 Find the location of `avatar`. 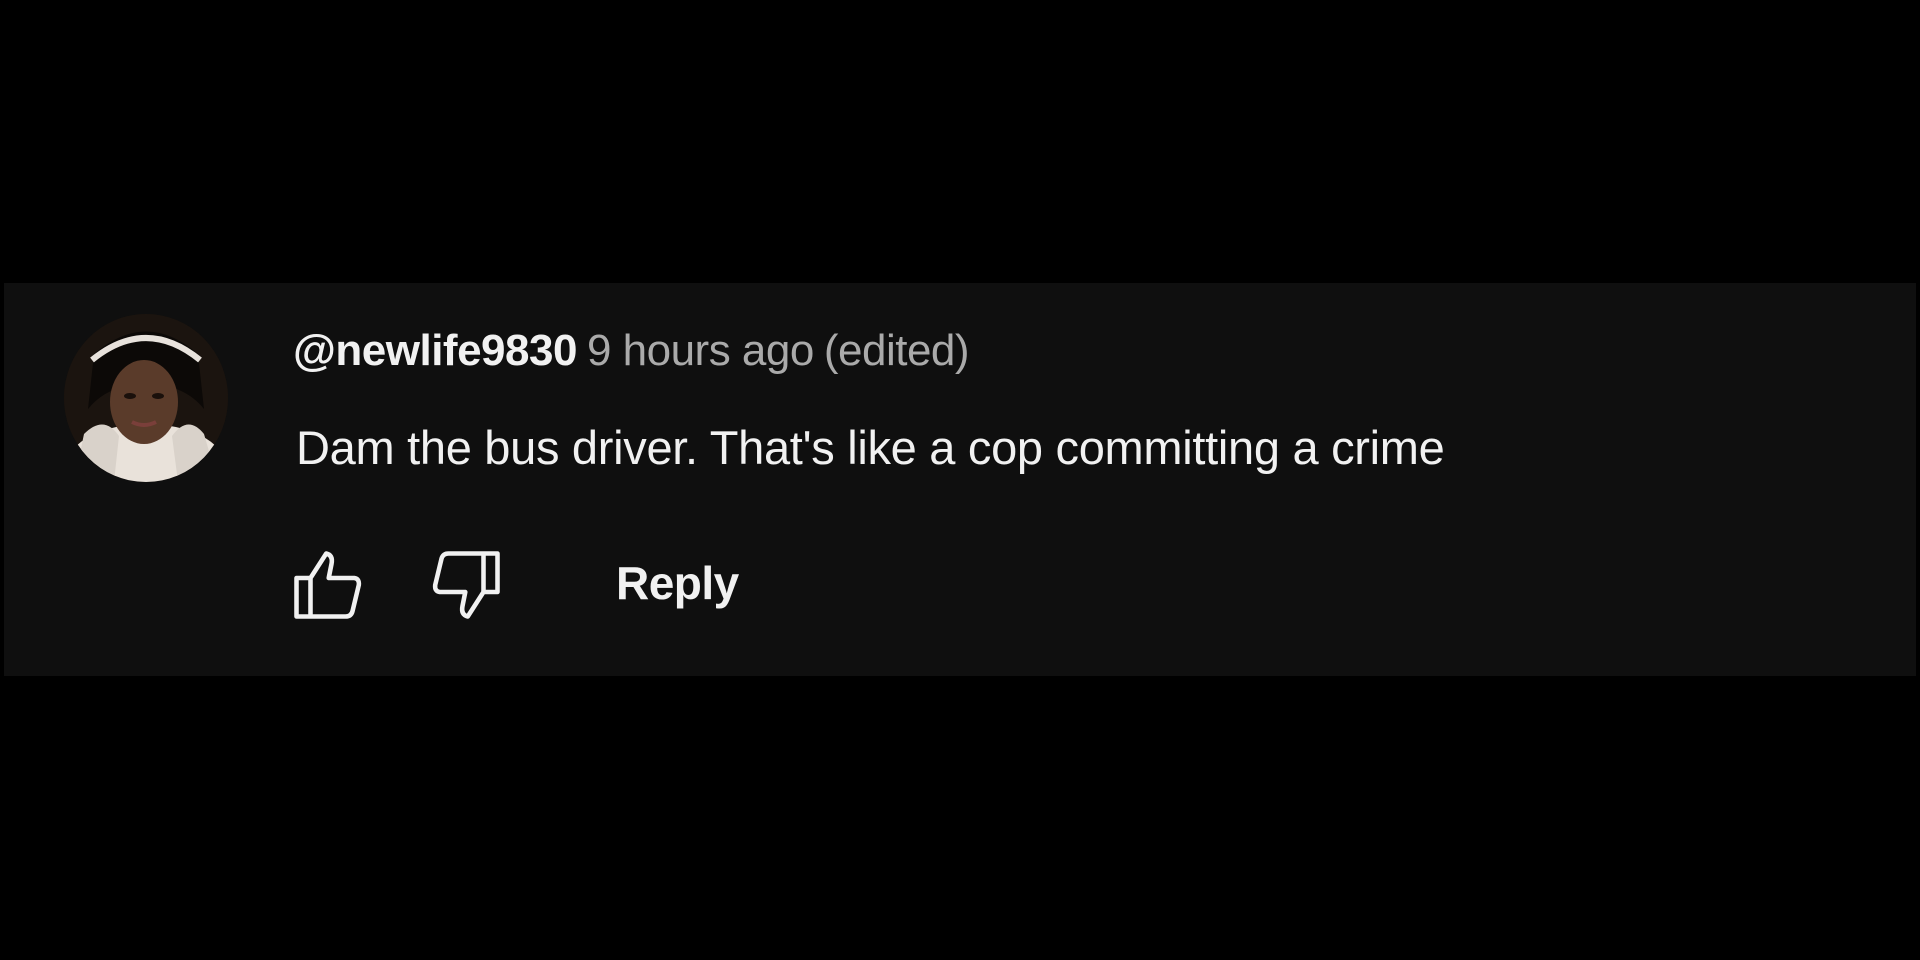

avatar is located at coordinates (146, 398).